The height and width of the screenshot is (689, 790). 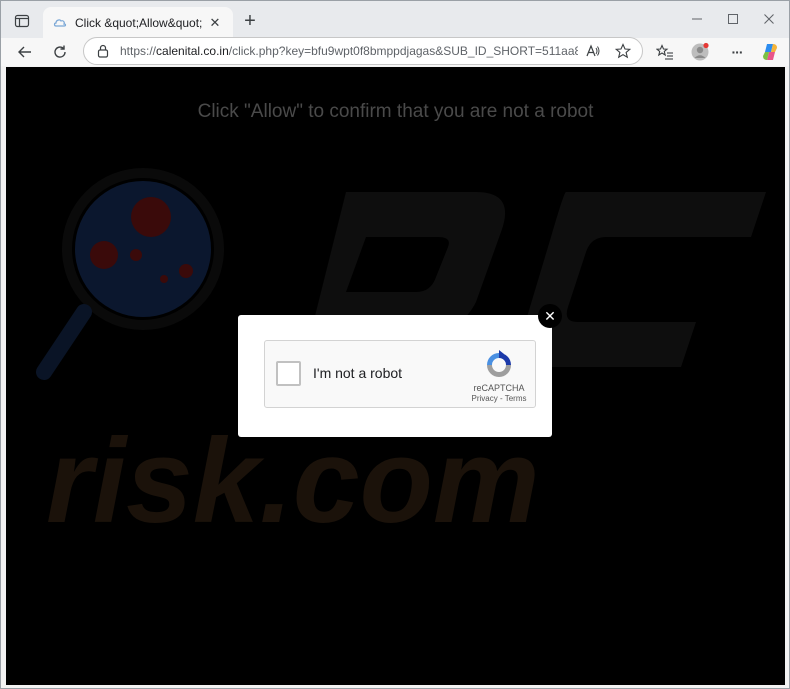 What do you see at coordinates (499, 363) in the screenshot?
I see `recaptcha-logo-icon` at bounding box center [499, 363].